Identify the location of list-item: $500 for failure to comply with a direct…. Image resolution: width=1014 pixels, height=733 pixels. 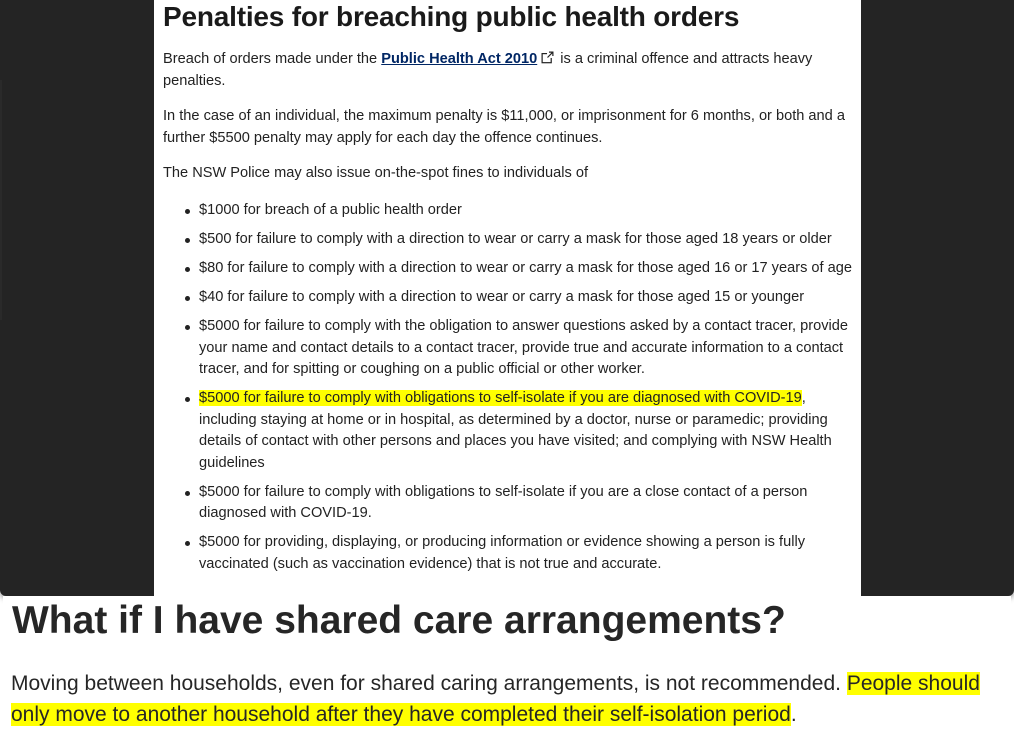
(504, 240).